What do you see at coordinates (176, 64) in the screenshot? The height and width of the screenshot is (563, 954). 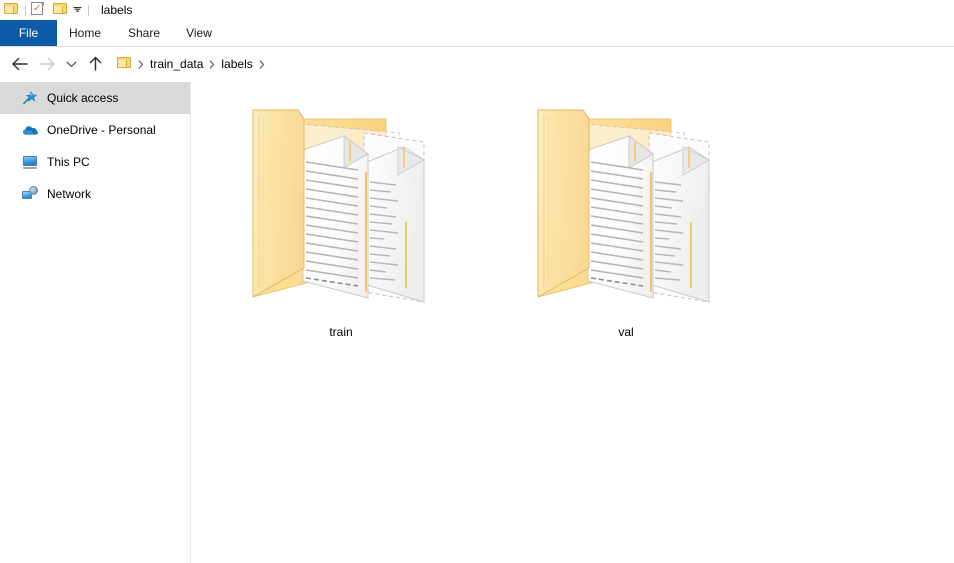 I see `breadcrumb-segment-train_data: train_data` at bounding box center [176, 64].